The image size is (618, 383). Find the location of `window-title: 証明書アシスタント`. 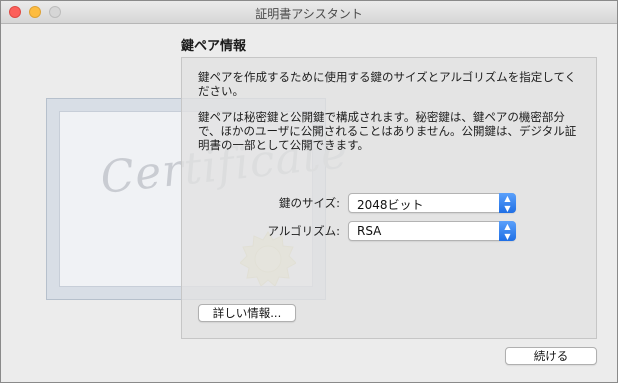

window-title: 証明書アシスタント is located at coordinates (309, 14).